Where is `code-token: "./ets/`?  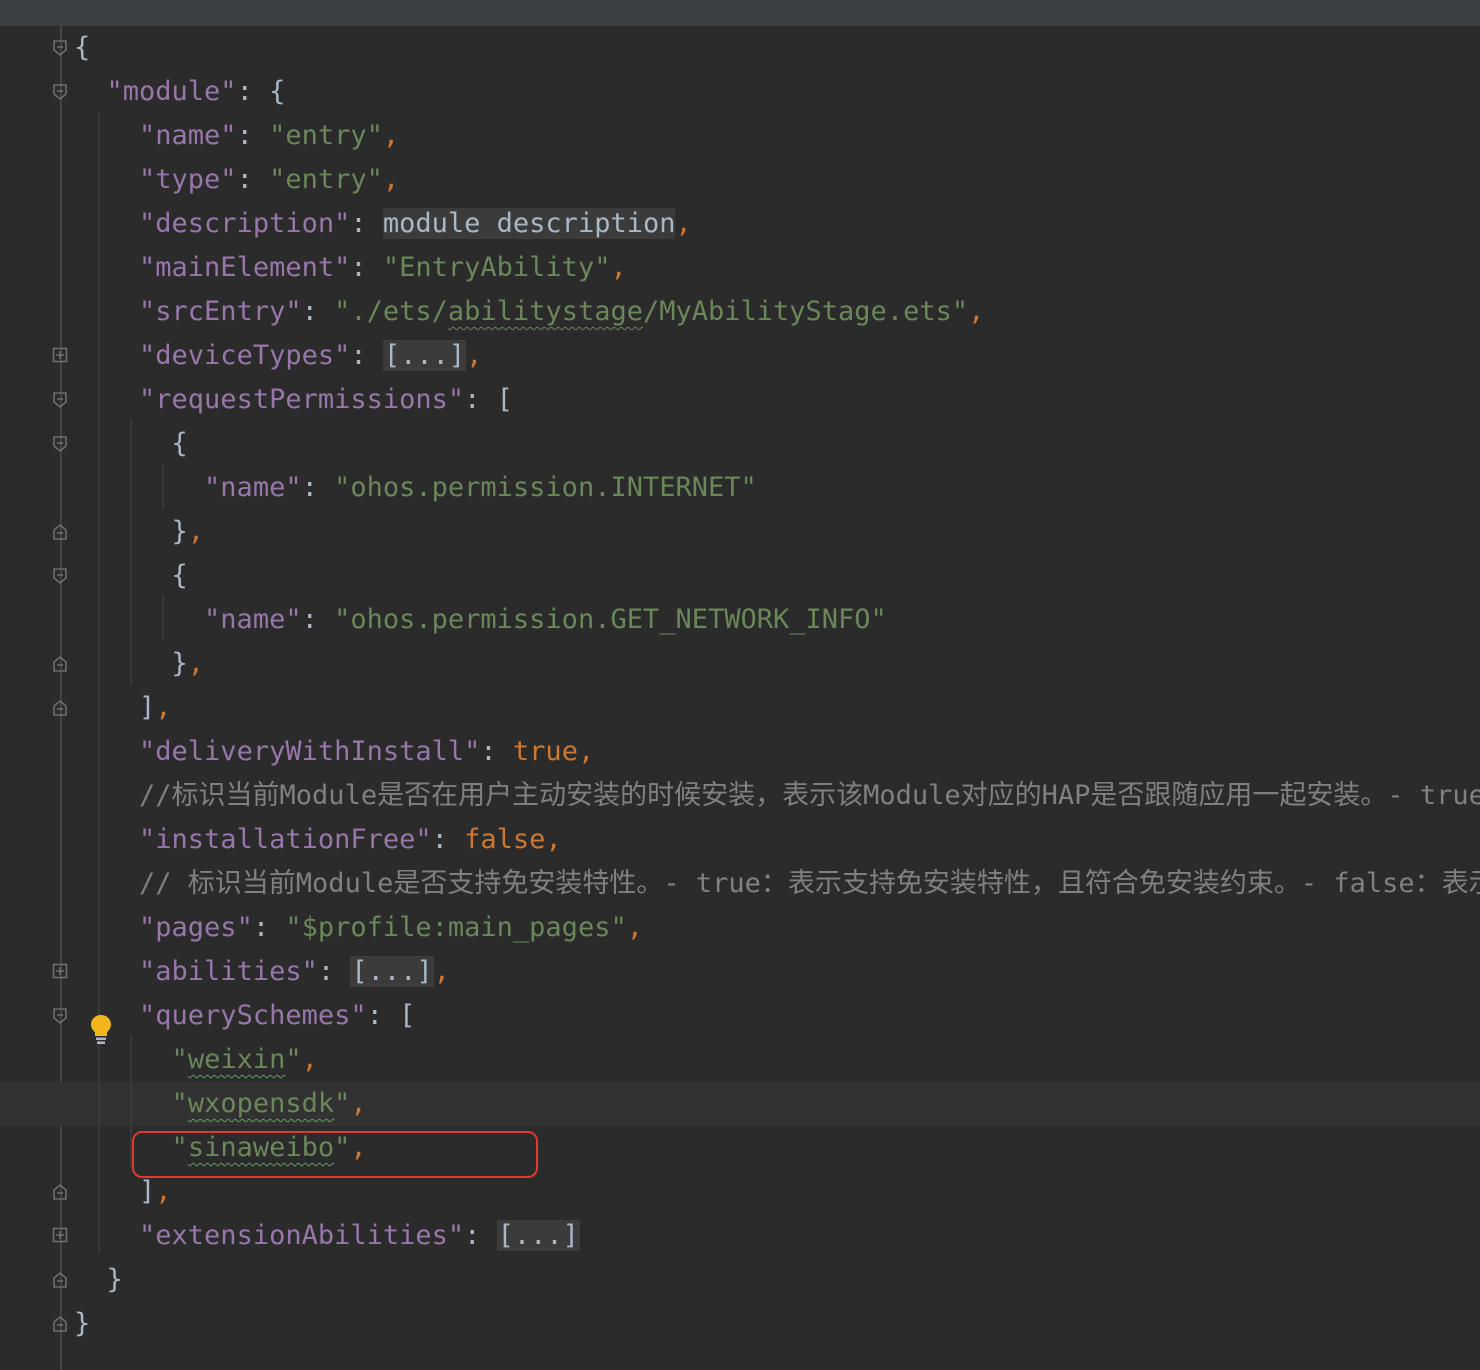
code-token: "./ets/ is located at coordinates (391, 311).